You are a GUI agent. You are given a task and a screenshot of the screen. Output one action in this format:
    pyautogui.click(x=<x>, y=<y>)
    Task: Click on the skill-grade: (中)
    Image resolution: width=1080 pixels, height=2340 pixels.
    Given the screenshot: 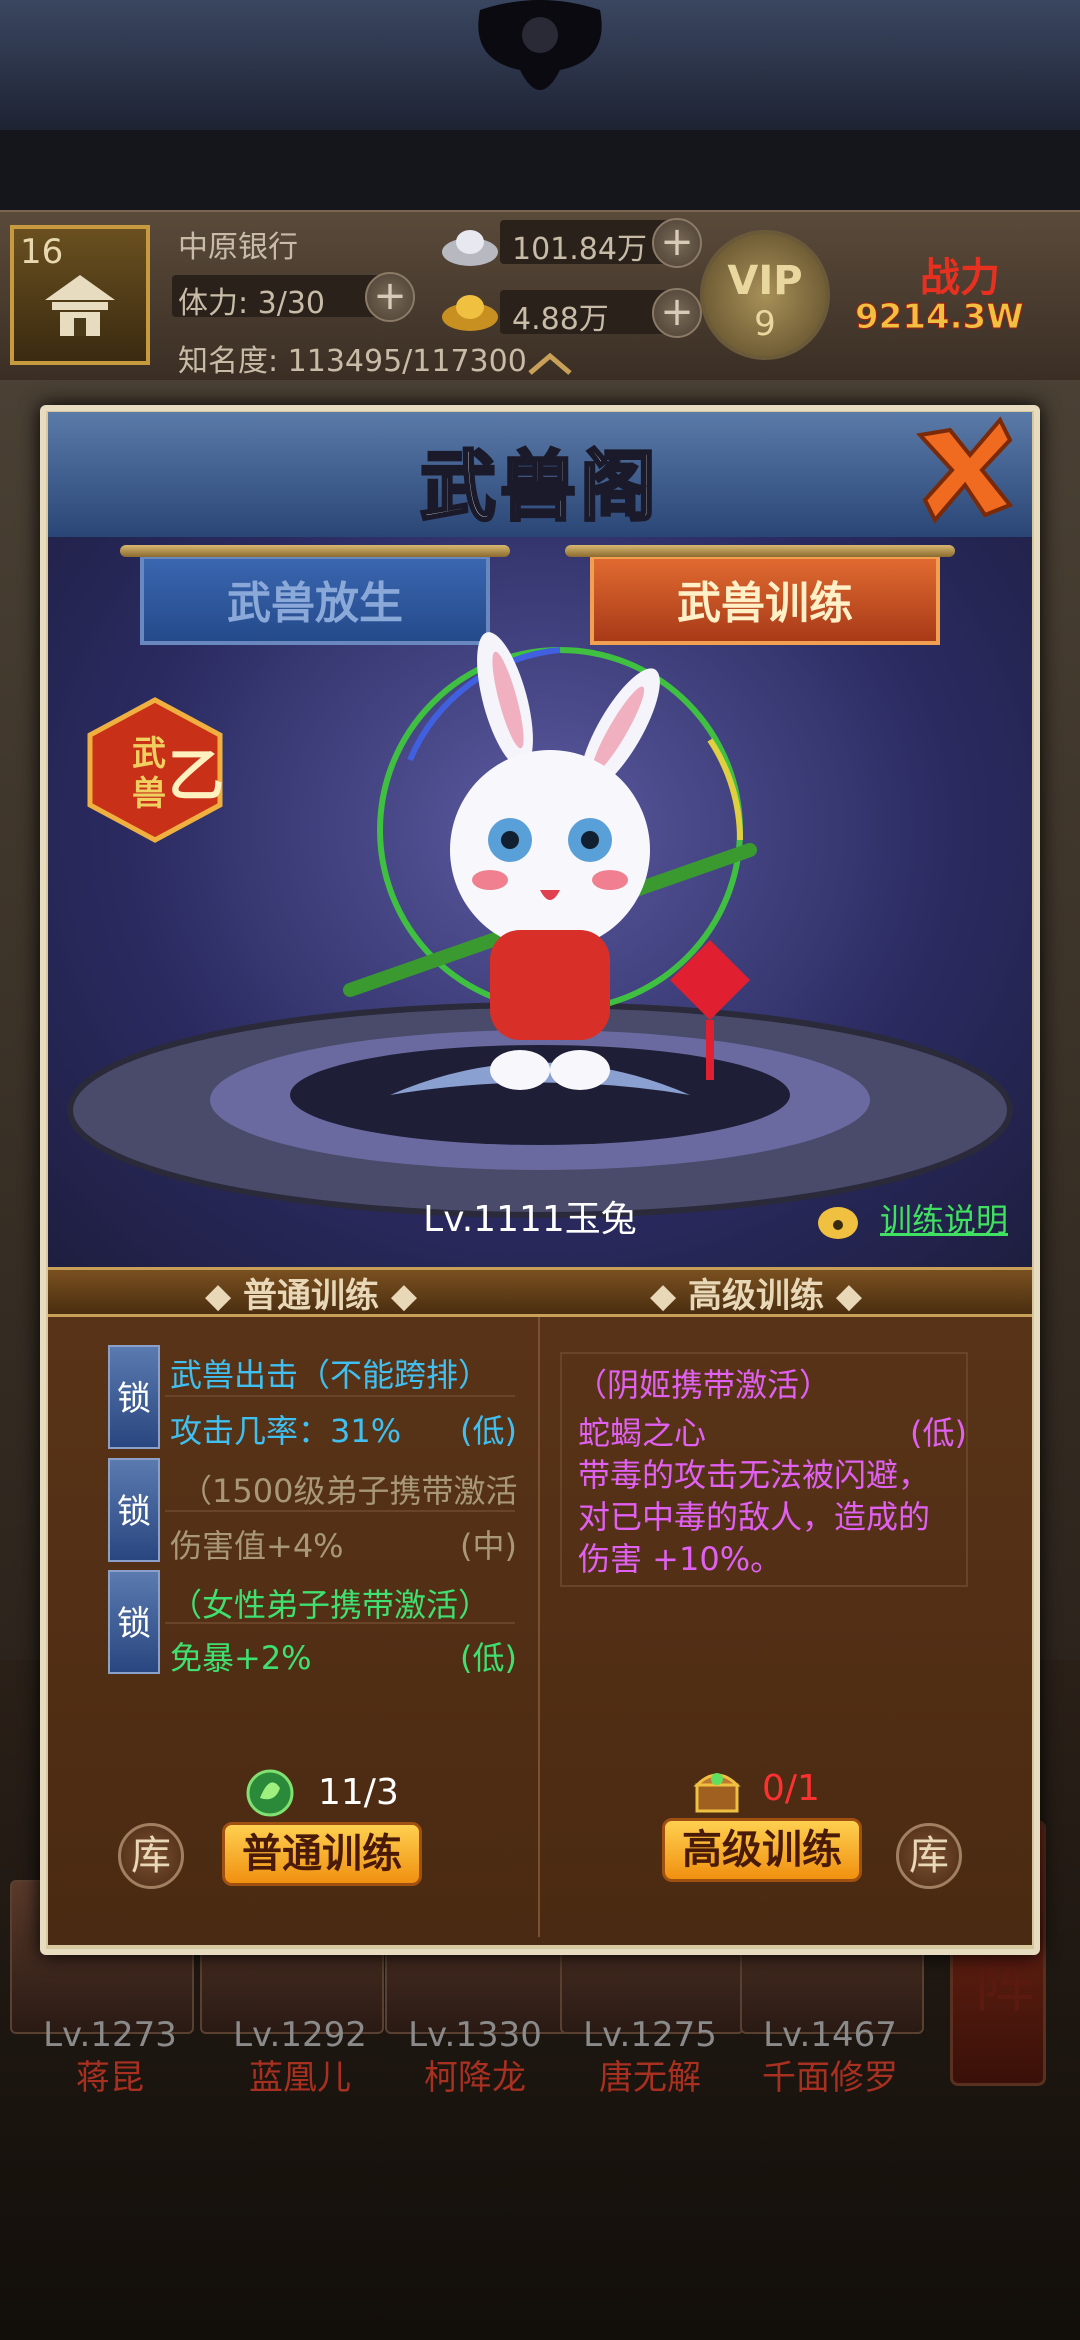 What is the action you would take?
    pyautogui.click(x=488, y=1546)
    